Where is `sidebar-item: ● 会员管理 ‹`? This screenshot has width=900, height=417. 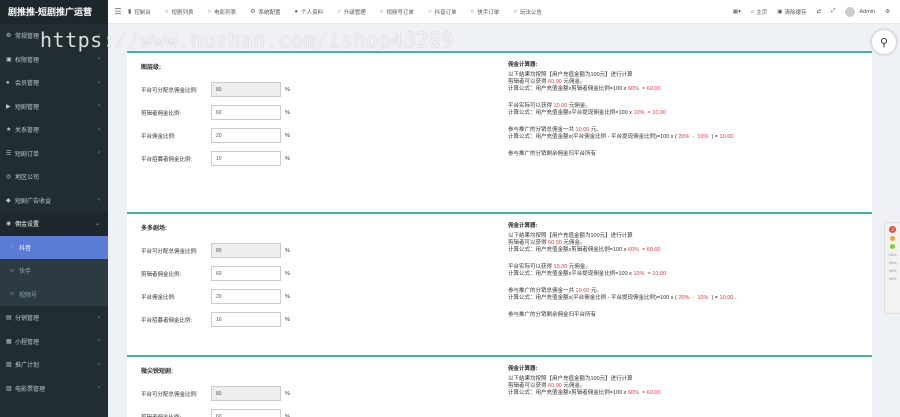 sidebar-item: ● 会员管理 ‹ is located at coordinates (54, 83).